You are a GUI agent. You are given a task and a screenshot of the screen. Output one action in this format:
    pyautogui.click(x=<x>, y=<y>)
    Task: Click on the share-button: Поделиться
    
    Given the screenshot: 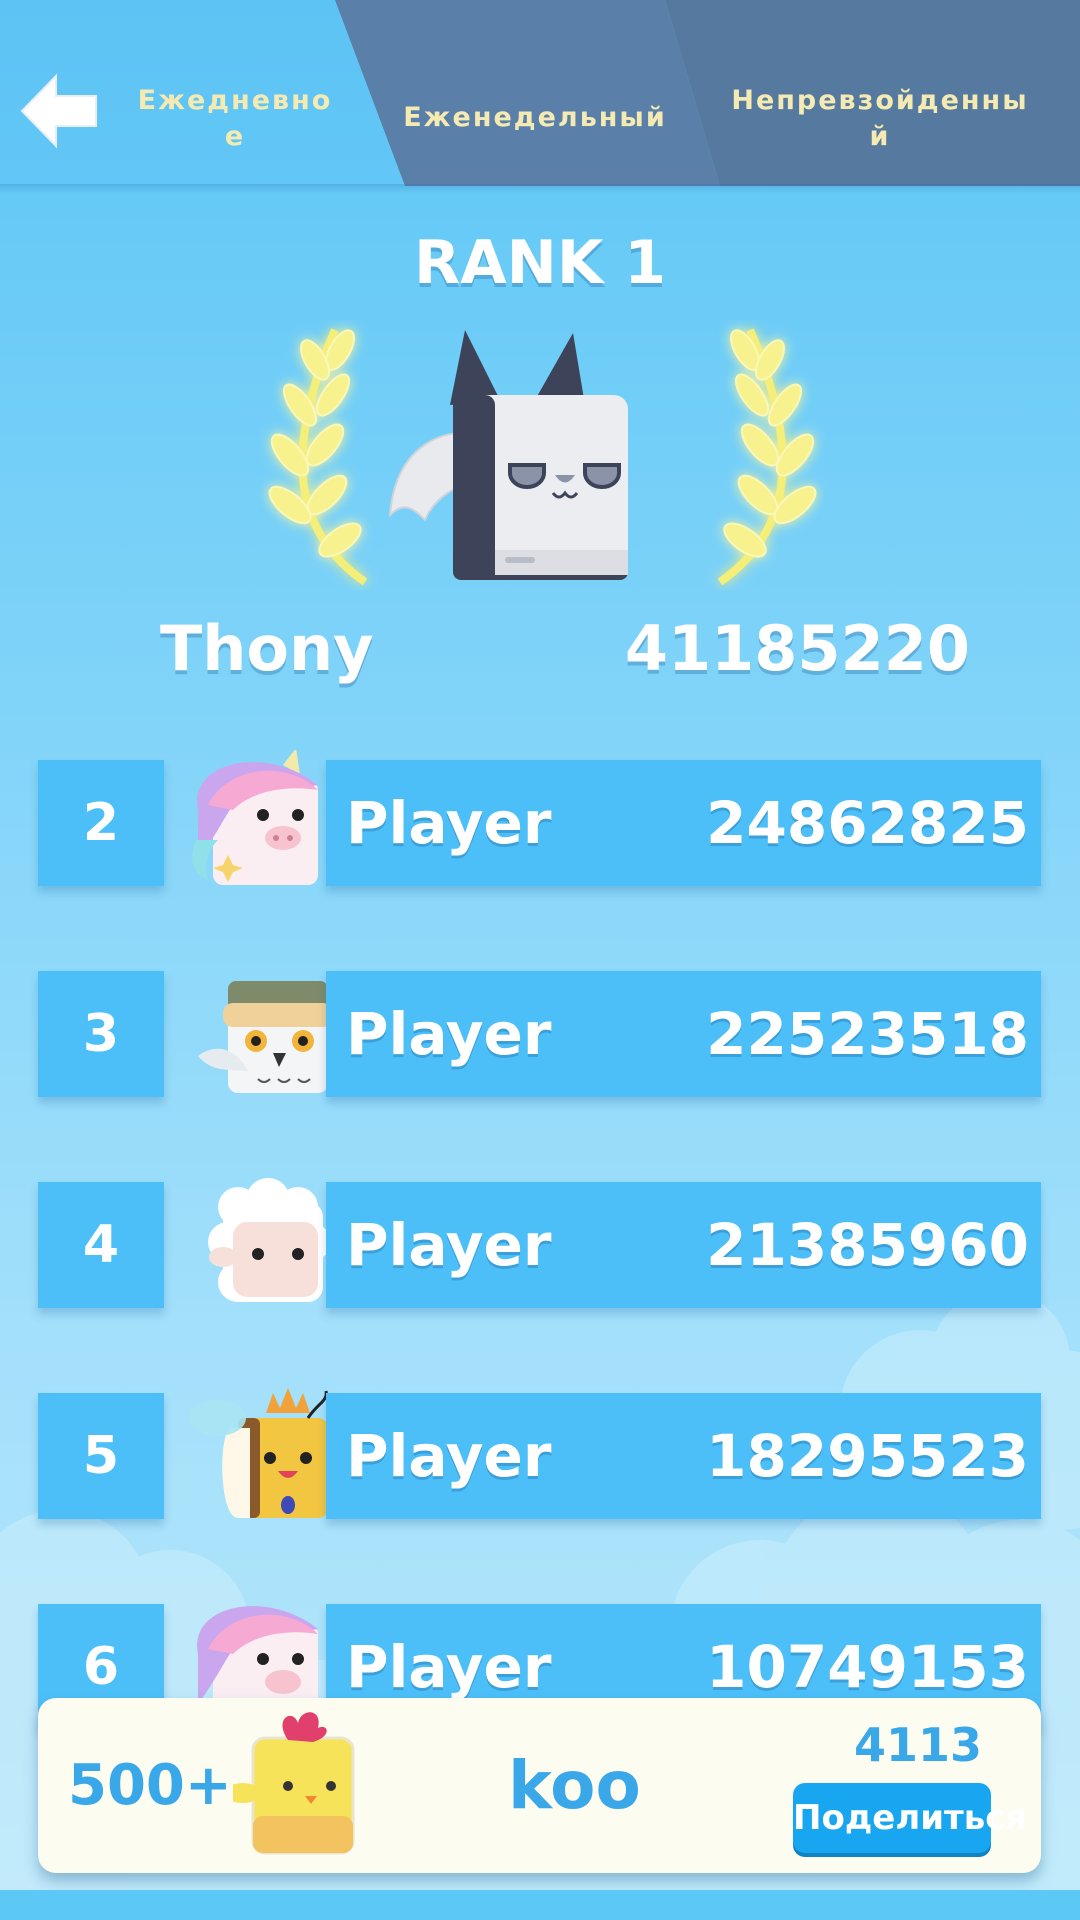 What is the action you would take?
    pyautogui.click(x=910, y=1818)
    